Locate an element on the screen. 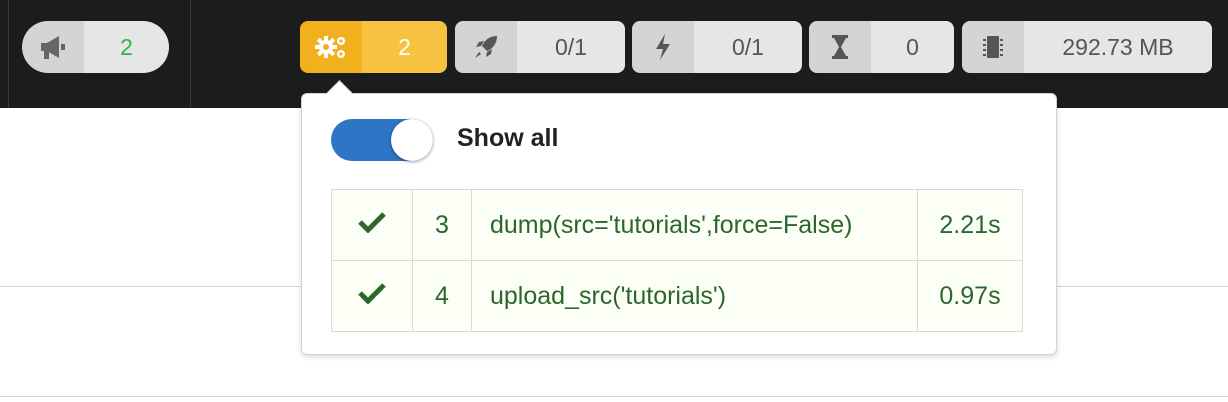 This screenshot has height=402, width=1228. chip-icon is located at coordinates (993, 47).